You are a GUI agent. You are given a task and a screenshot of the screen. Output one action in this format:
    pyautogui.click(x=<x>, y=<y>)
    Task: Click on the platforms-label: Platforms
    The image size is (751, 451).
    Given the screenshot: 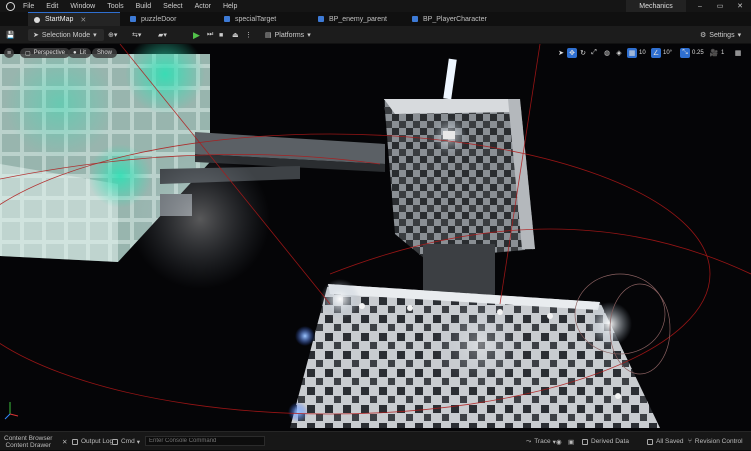 What is the action you would take?
    pyautogui.click(x=289, y=35)
    